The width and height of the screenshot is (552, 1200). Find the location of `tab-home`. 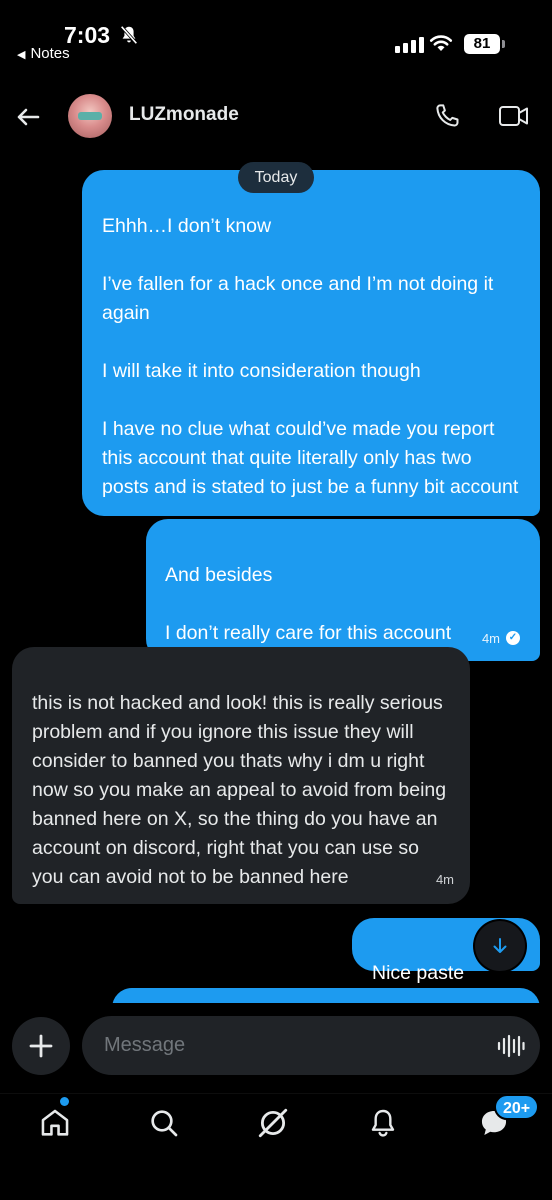

tab-home is located at coordinates (55, 1123).